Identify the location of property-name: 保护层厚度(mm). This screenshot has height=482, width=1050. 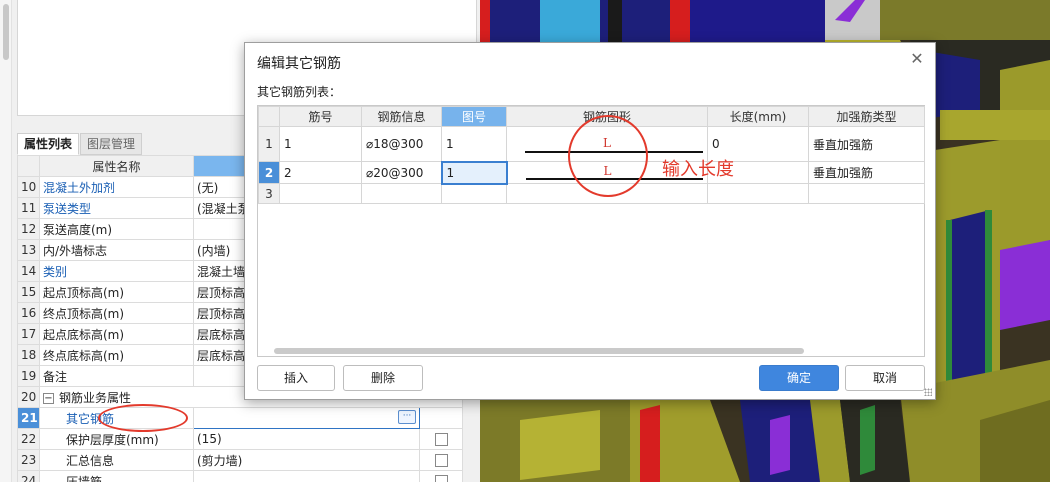
(116, 439).